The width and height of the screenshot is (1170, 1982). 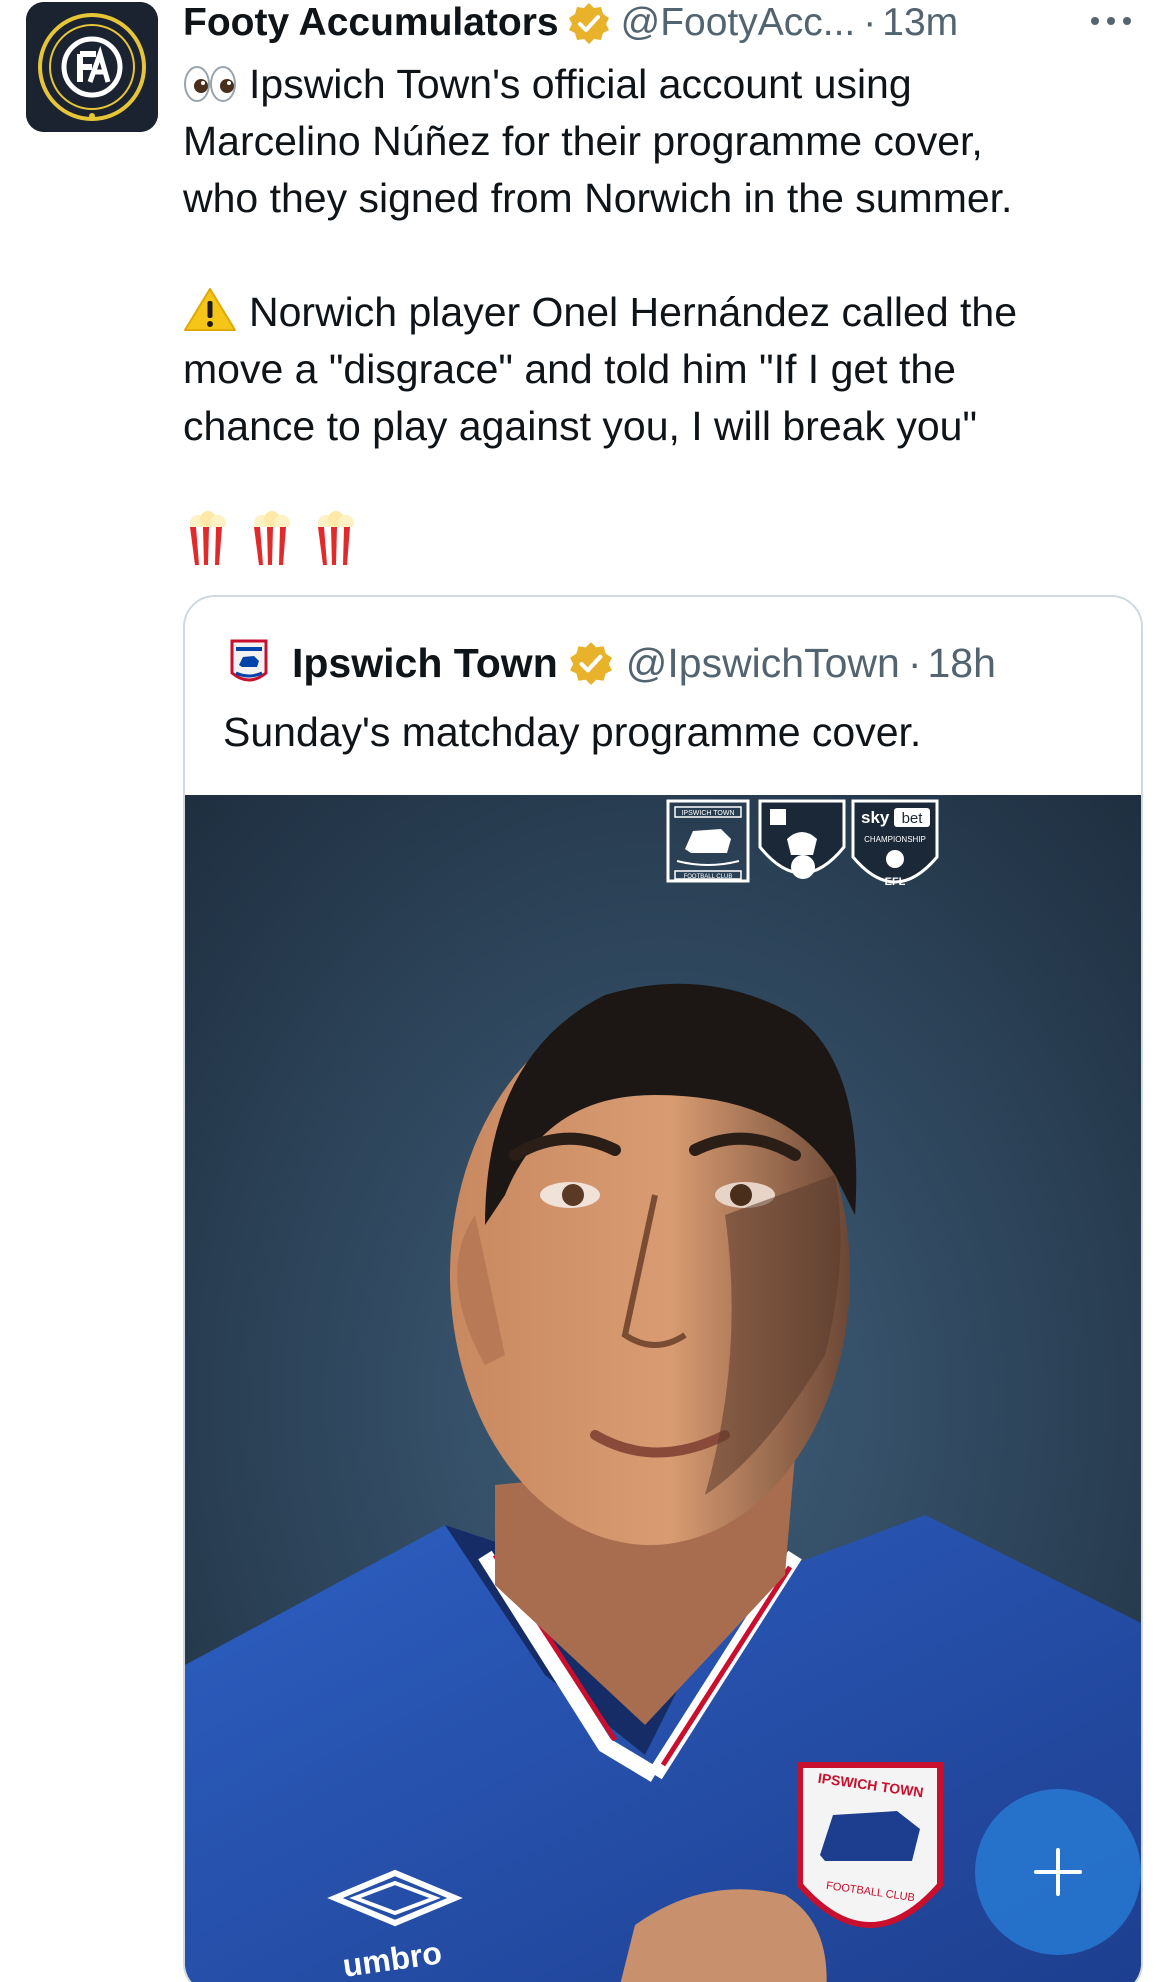 I want to click on efl-text: EFL, so click(x=895, y=882).